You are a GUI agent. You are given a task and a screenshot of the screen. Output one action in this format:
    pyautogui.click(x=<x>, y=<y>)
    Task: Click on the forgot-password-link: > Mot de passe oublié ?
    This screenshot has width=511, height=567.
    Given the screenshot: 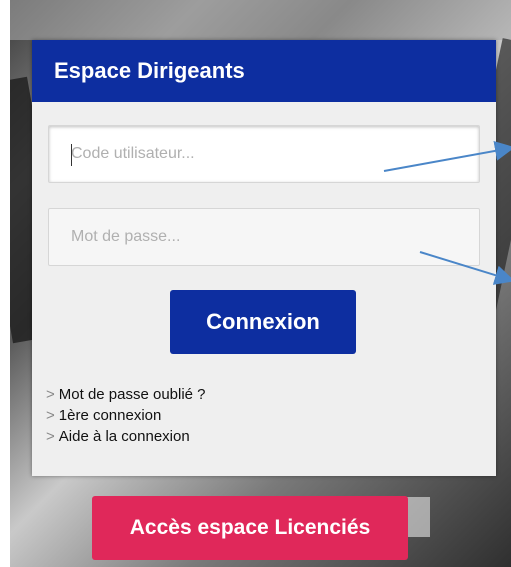 What is the action you would take?
    pyautogui.click(x=126, y=394)
    